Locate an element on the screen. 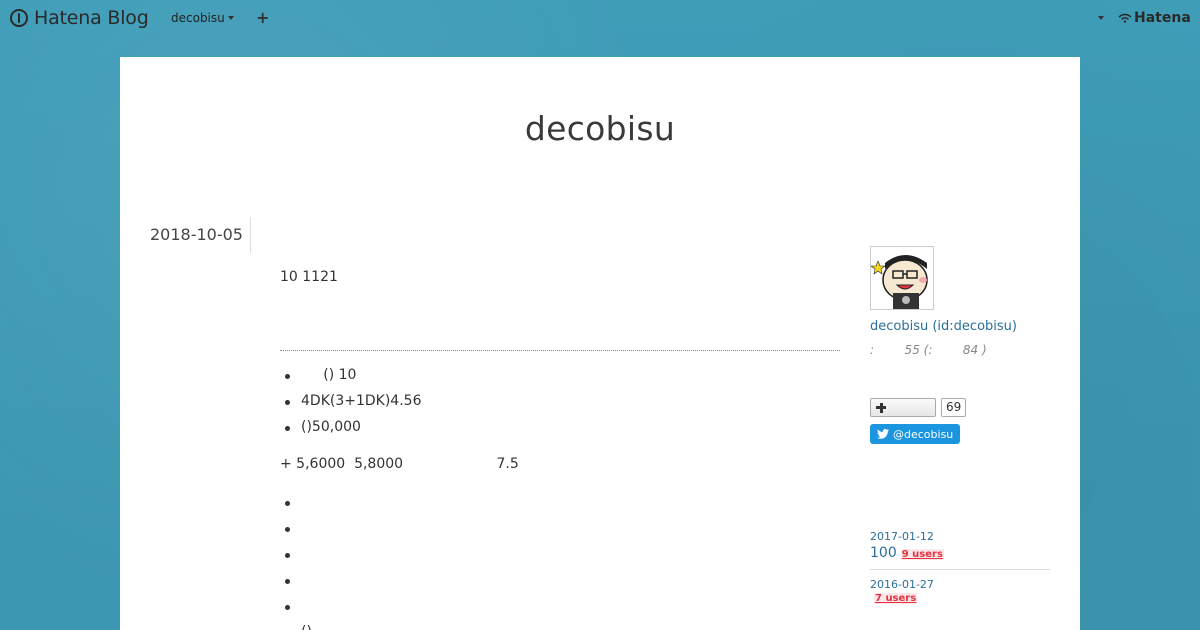  hatena-blog-logo-icon is located at coordinates (19, 18).